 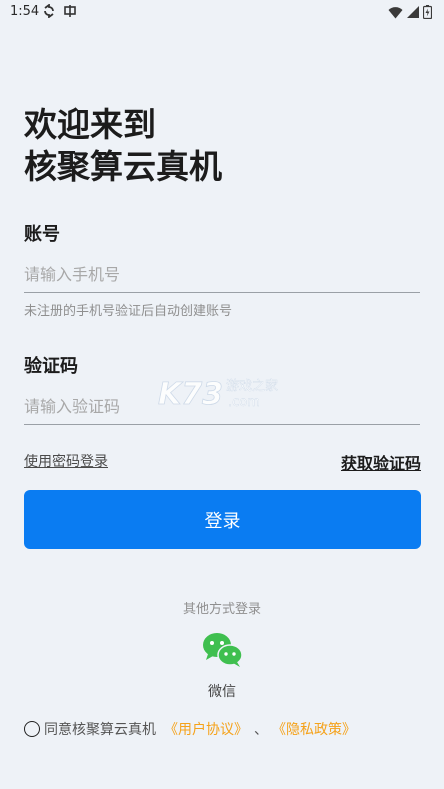 What do you see at coordinates (221, 609) in the screenshot?
I see `other-login-title: 其他方式登录` at bounding box center [221, 609].